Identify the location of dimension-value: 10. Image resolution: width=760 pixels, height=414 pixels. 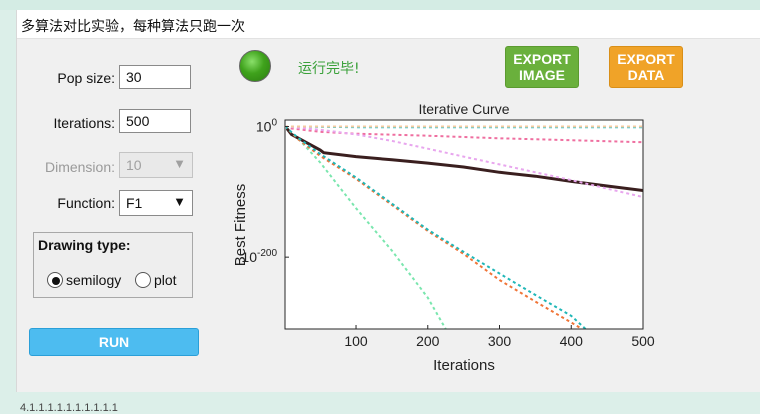
(134, 165).